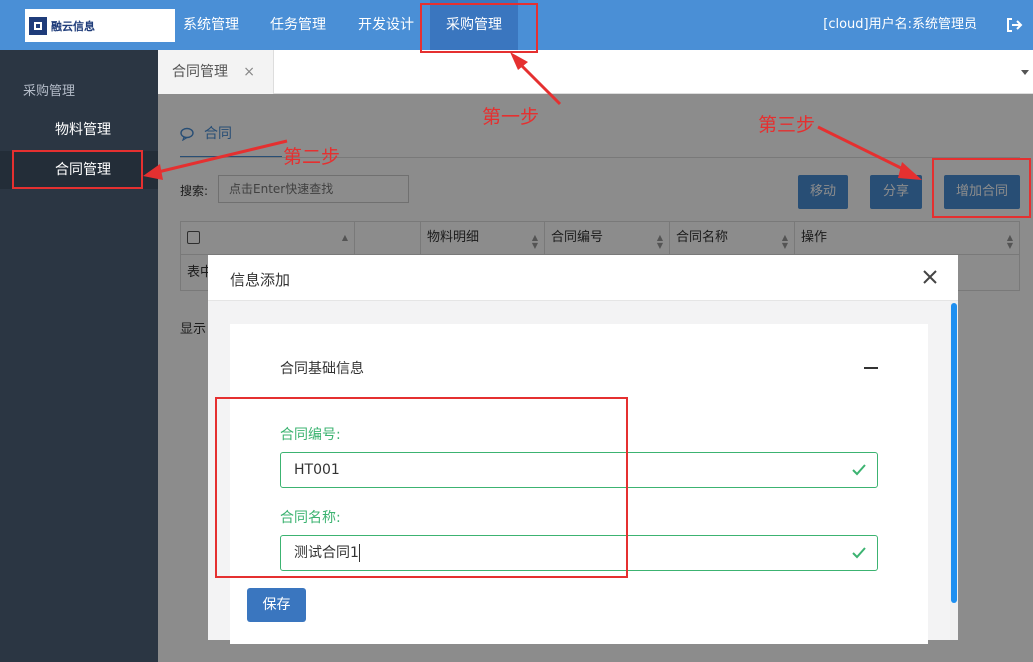 Image resolution: width=1033 pixels, height=662 pixels. Describe the element at coordinates (511, 117) in the screenshot. I see `annotation-step1: 第一步` at that location.